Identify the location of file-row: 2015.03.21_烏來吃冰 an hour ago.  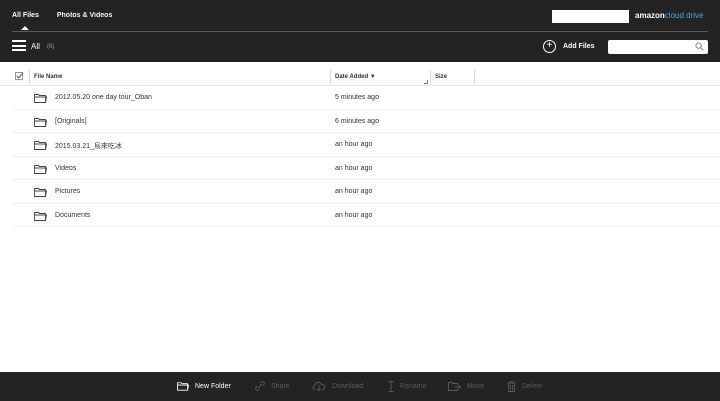
(366, 145).